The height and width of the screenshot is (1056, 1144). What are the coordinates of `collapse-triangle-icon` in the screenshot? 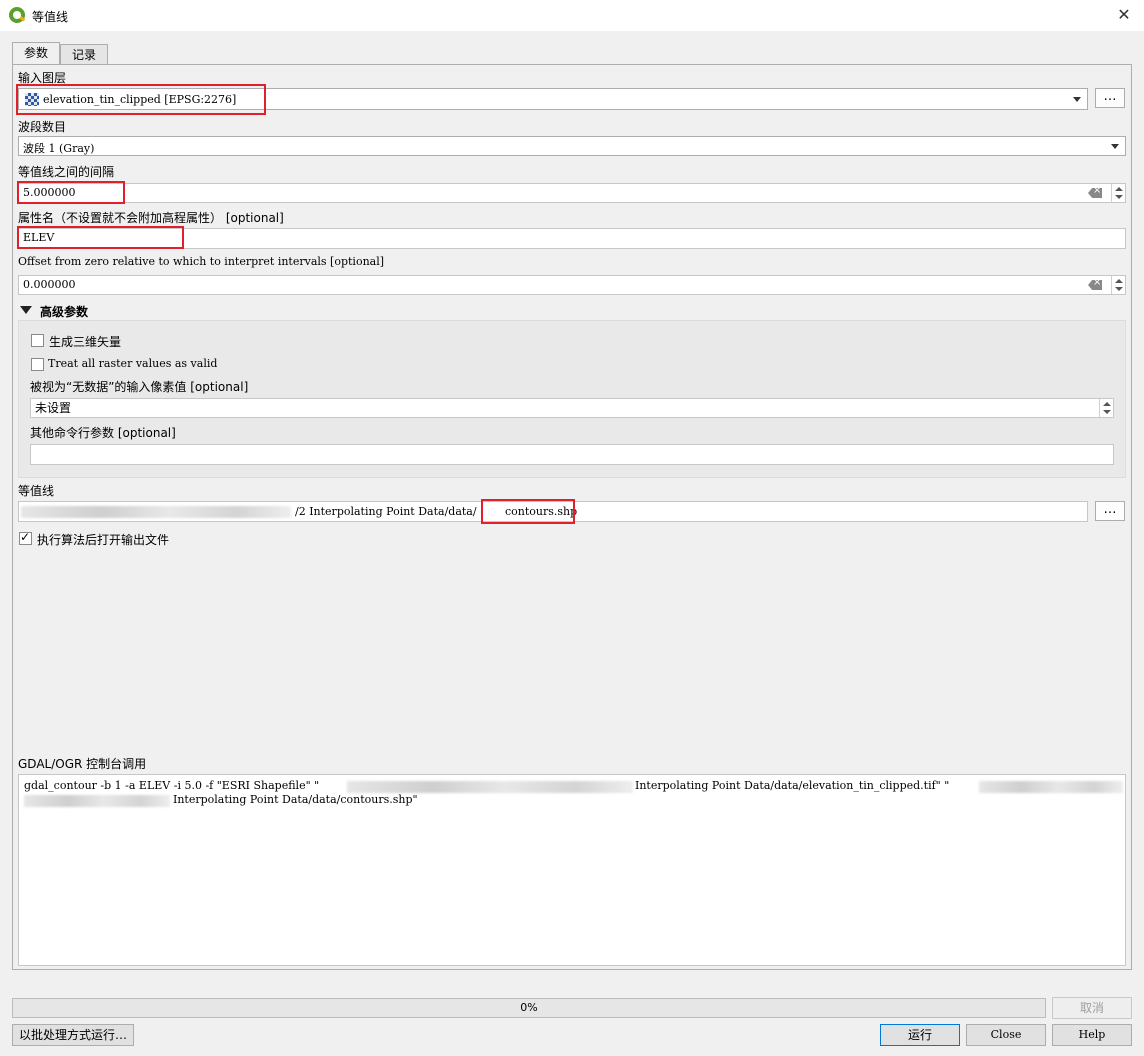 It's located at (26, 310).